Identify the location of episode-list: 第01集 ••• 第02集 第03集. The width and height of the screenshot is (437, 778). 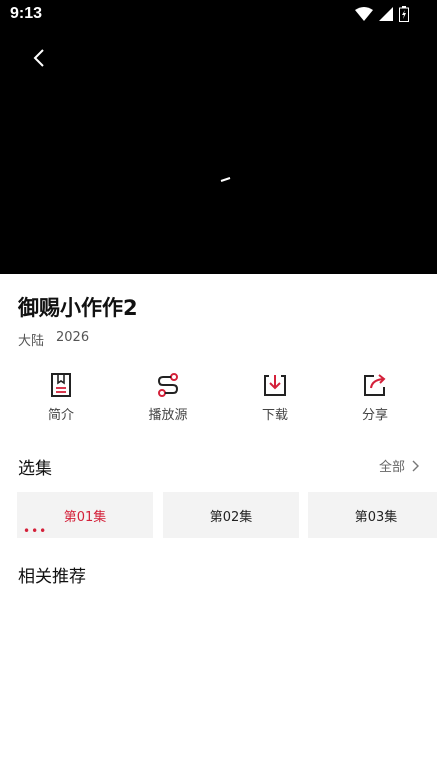
(227, 515).